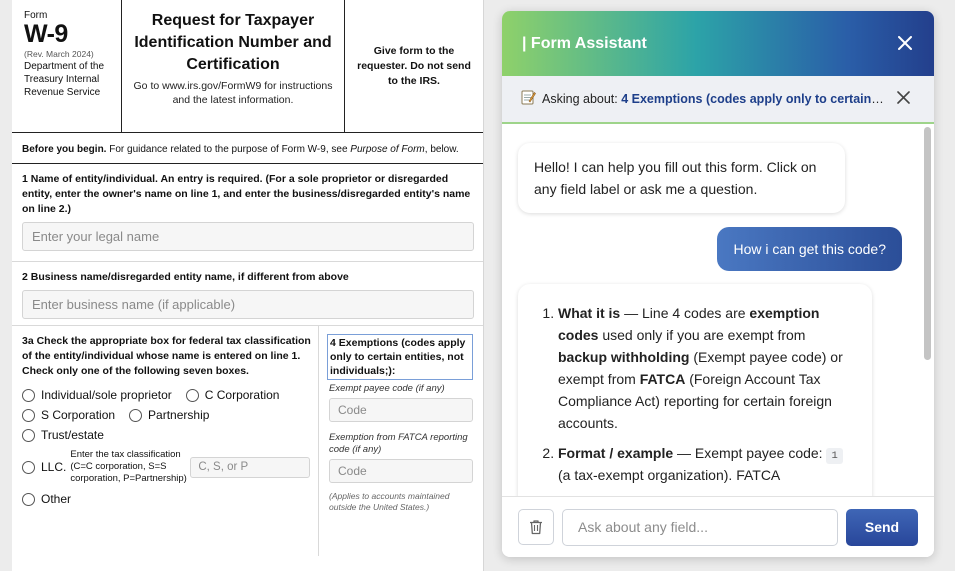 The width and height of the screenshot is (955, 571). I want to click on assistant-title: | Form Assistant, so click(584, 43).